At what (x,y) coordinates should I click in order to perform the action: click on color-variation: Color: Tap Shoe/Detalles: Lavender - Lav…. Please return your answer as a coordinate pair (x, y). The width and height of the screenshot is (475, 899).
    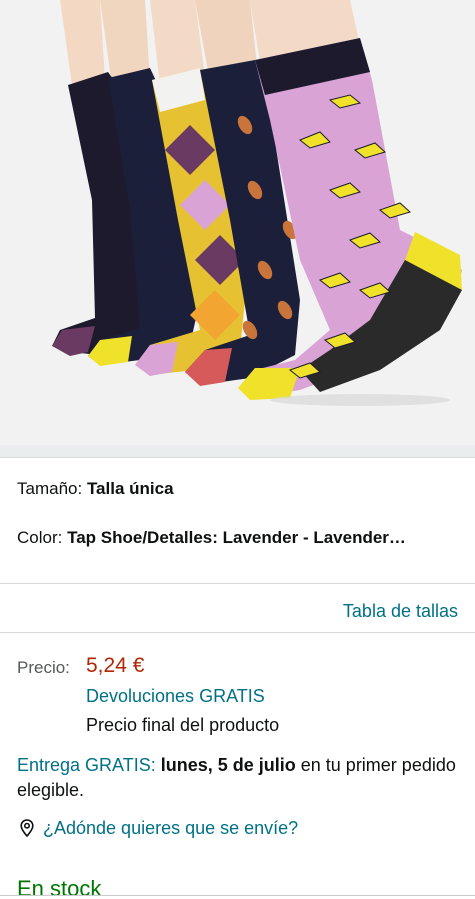
    Looking at the image, I should click on (239, 538).